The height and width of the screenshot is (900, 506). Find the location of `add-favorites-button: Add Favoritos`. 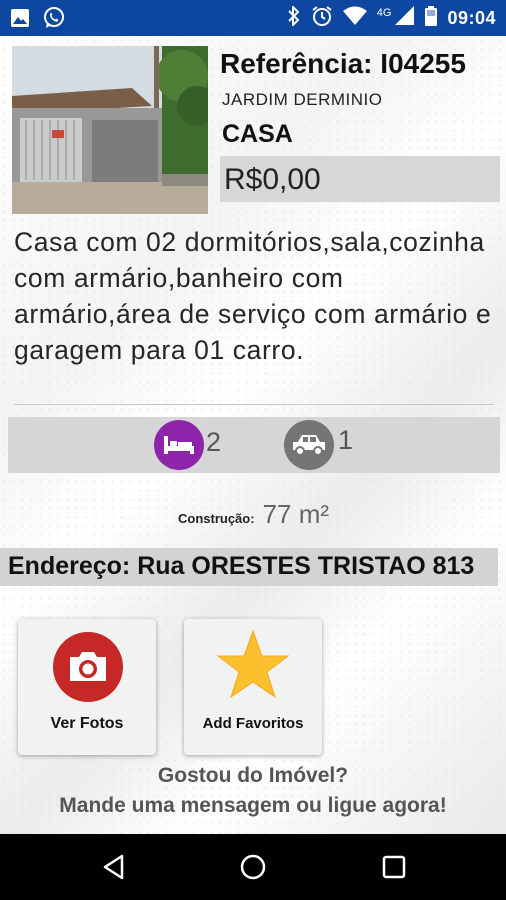

add-favorites-button: Add Favoritos is located at coordinates (253, 687).